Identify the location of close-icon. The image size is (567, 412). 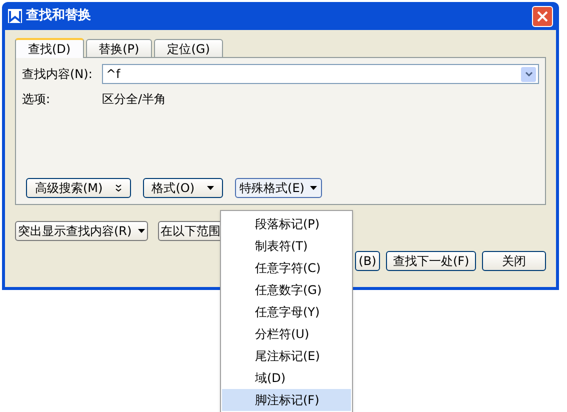
(542, 16).